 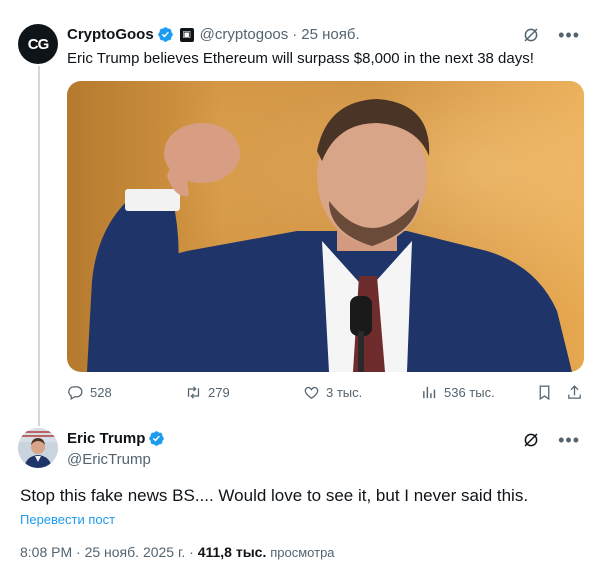 What do you see at coordinates (311, 392) in the screenshot?
I see `like-icon` at bounding box center [311, 392].